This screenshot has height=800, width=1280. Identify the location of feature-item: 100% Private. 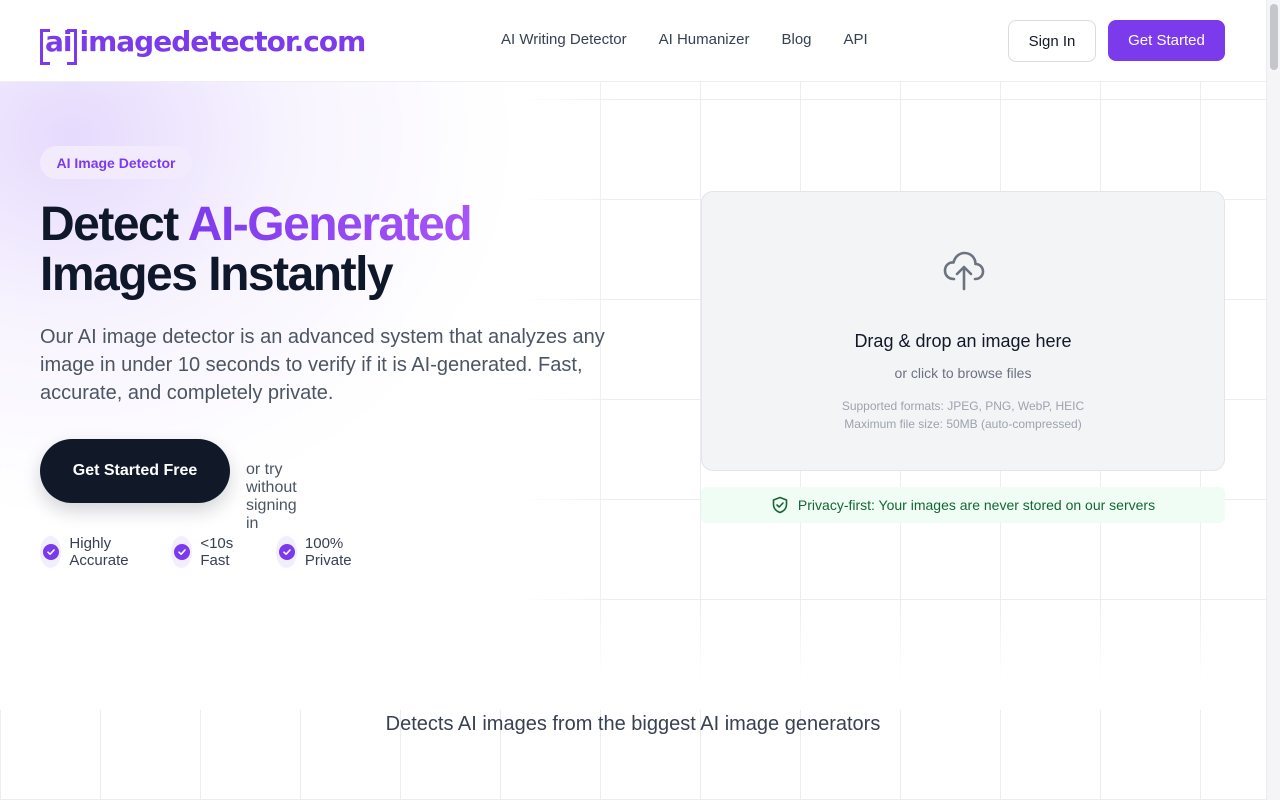
(319, 552).